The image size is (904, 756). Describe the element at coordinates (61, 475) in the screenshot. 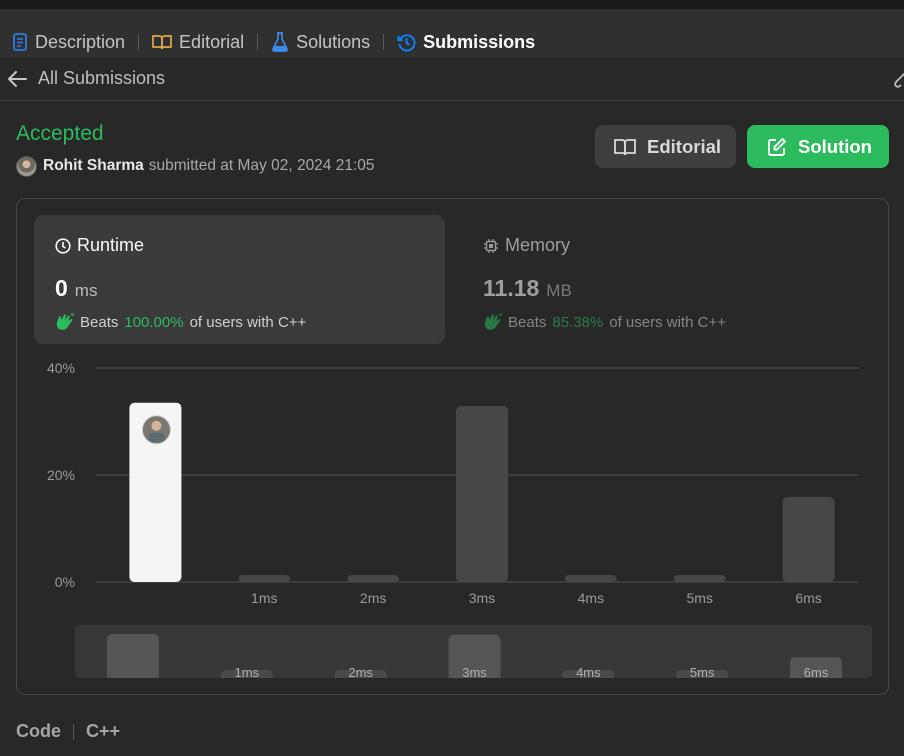

I see `y-tick-label: 20%` at that location.